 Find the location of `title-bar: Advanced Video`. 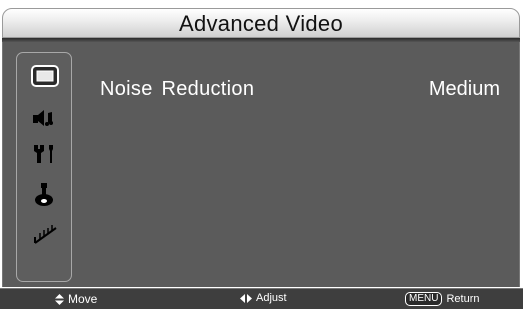

title-bar: Advanced Video is located at coordinates (261, 23).